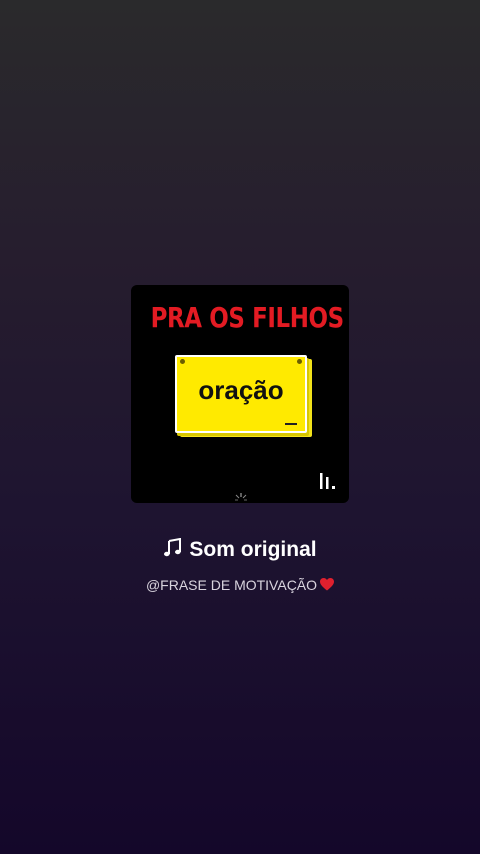 Image resolution: width=480 pixels, height=854 pixels. I want to click on sound-cover-image: PRA OS FILHOS oração, so click(240, 394).